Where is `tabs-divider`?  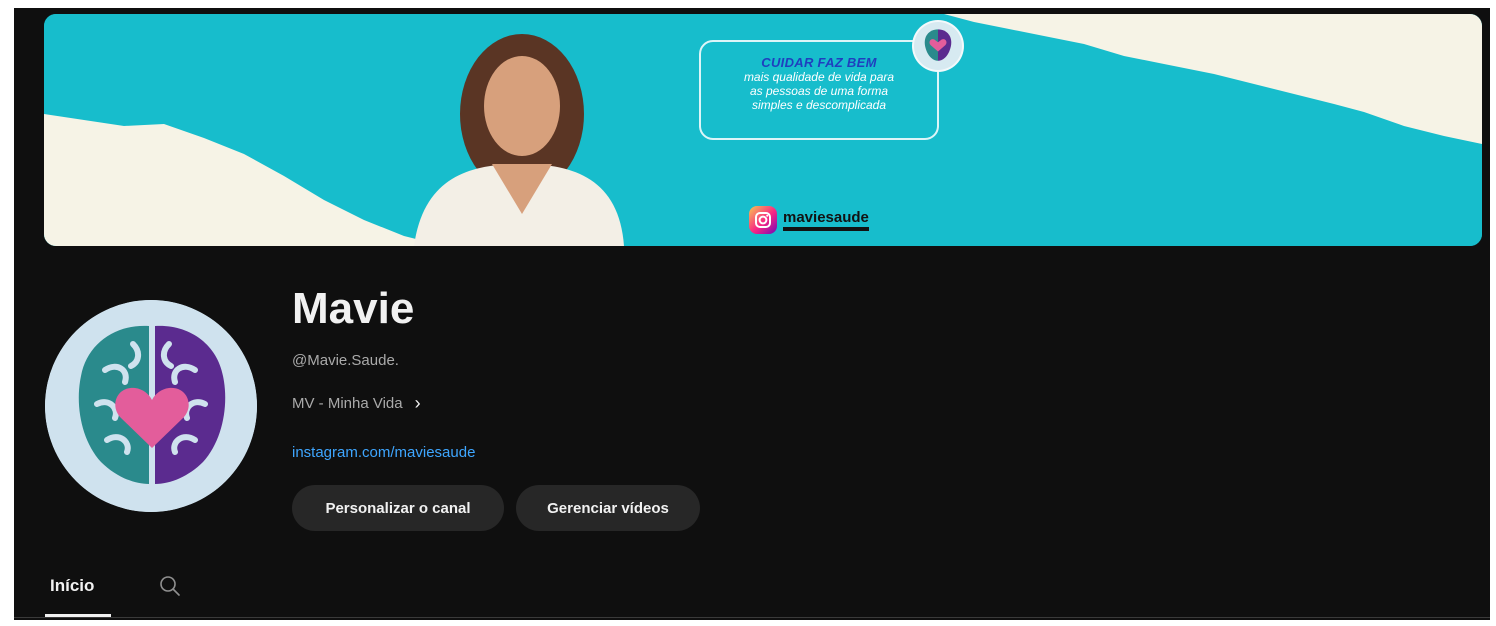
tabs-divider is located at coordinates (752, 617).